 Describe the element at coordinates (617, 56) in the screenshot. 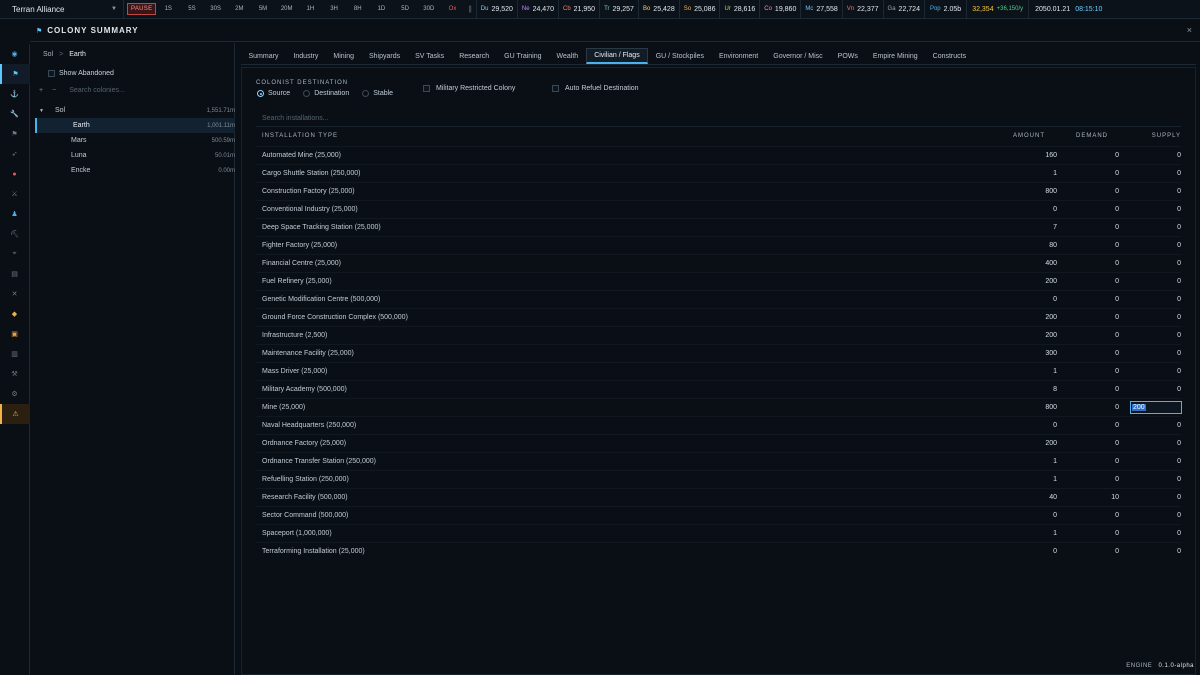

I see `tab-civilian-flags: Civilian / Flags` at that location.